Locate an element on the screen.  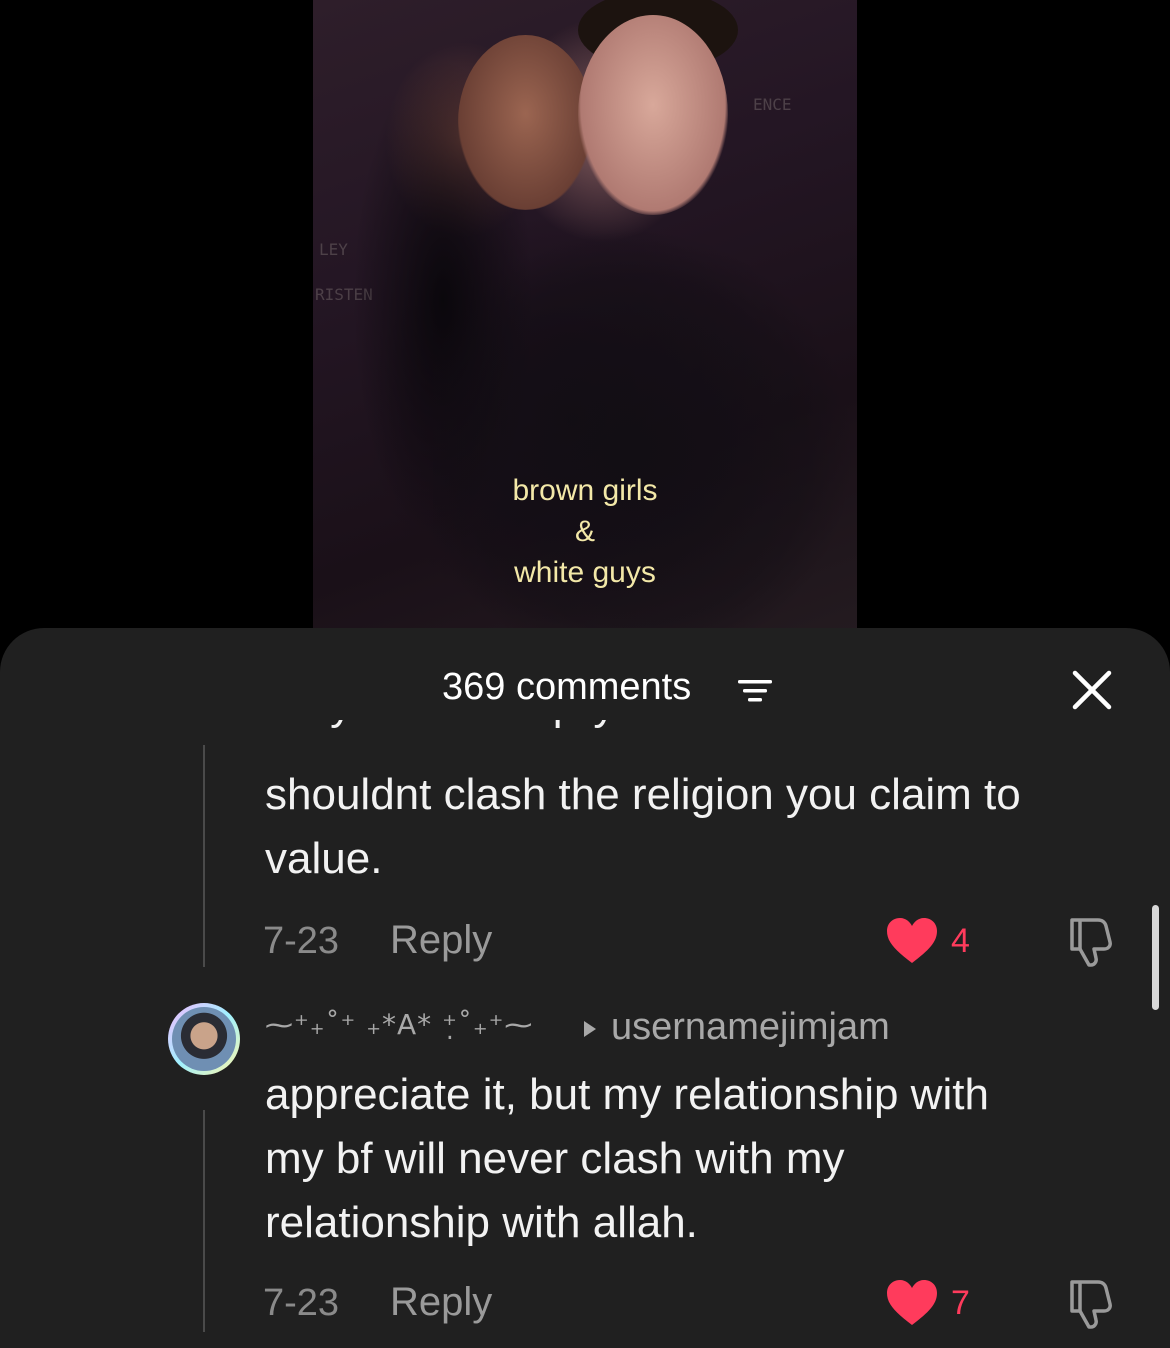
close-icon is located at coordinates (1092, 690).